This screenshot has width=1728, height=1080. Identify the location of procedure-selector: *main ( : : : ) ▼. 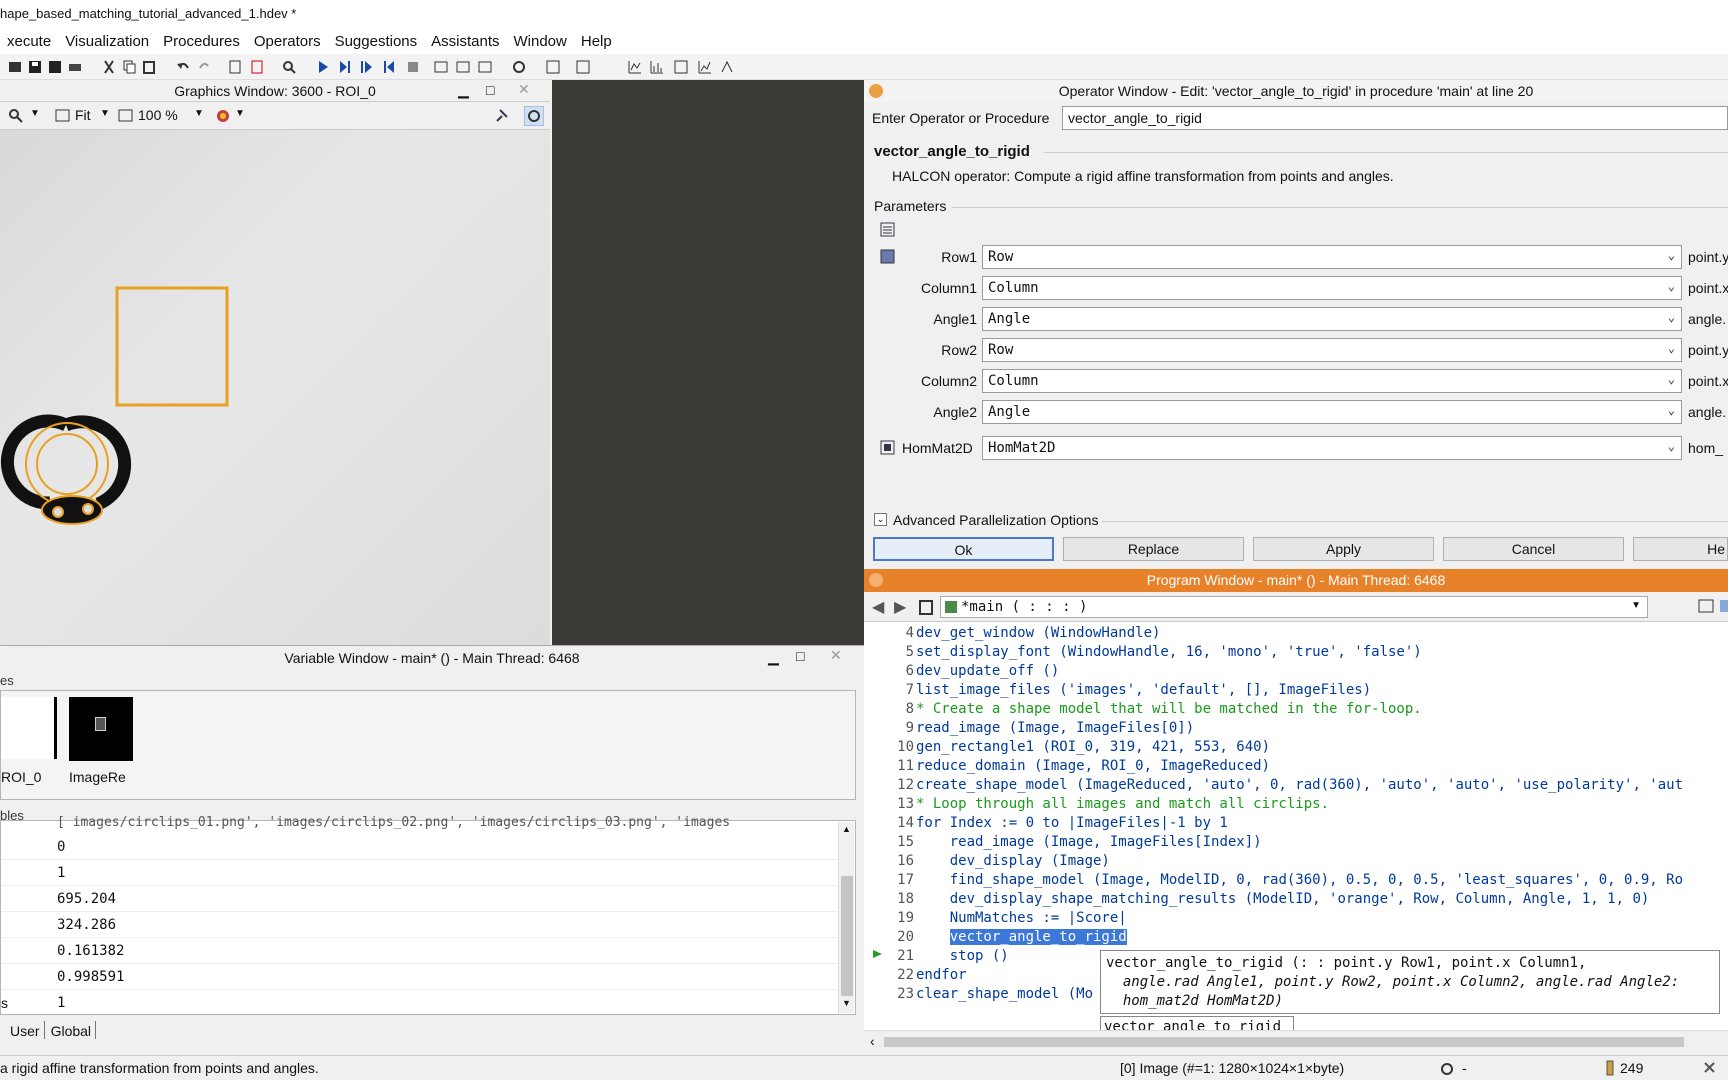
(1294, 607).